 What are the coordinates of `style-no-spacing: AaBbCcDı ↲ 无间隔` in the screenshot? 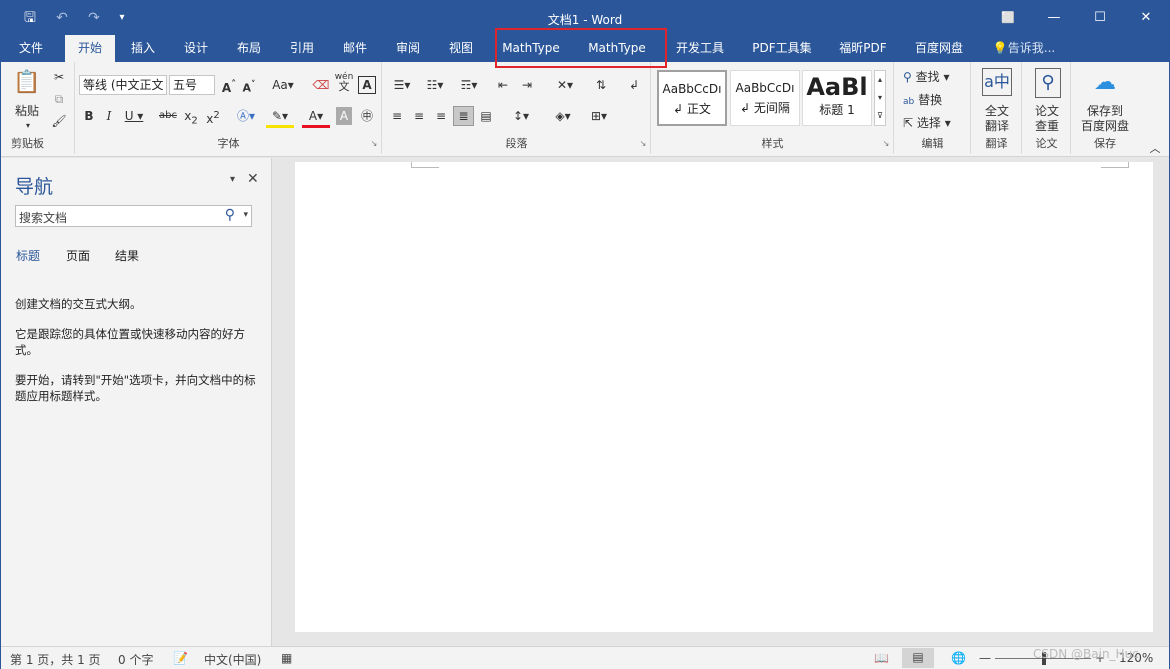 It's located at (765, 98).